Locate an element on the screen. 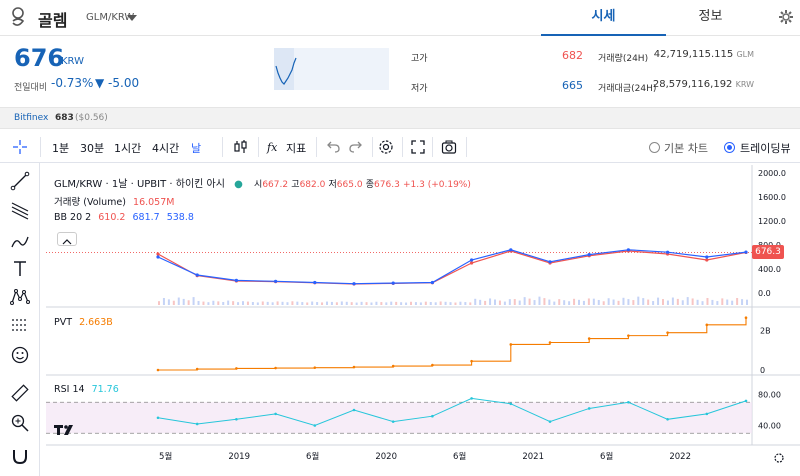  interval-30m: 30분 is located at coordinates (92, 148).